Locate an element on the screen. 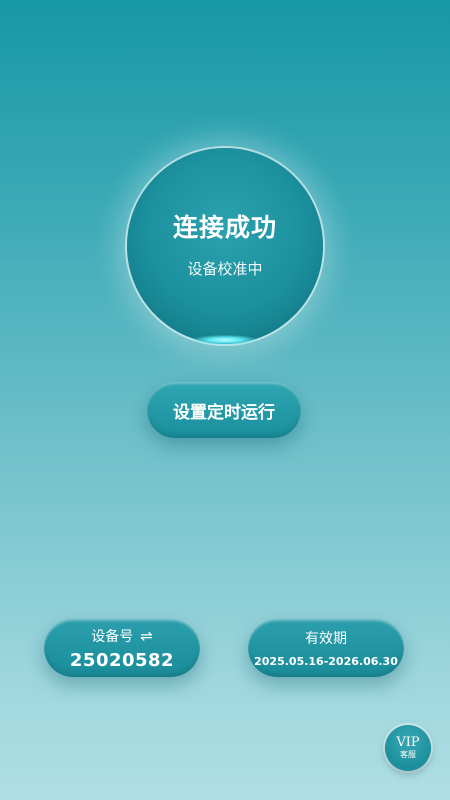 This screenshot has height=800, width=450. set-timer-button: 设置定时运行 is located at coordinates (224, 410).